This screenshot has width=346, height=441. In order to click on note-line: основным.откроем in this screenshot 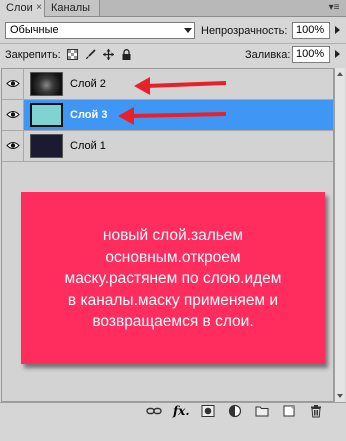, I will do `click(173, 257)`.